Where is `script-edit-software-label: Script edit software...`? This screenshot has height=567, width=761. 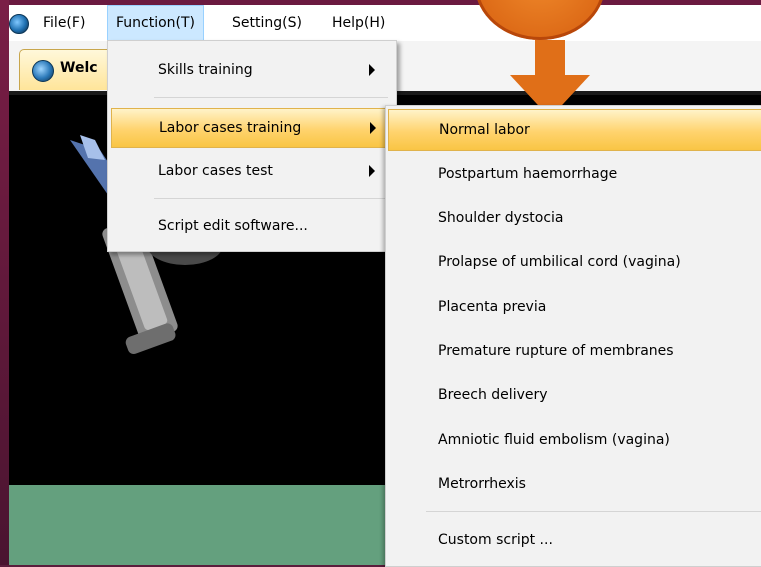 script-edit-software-label: Script edit software... is located at coordinates (233, 226).